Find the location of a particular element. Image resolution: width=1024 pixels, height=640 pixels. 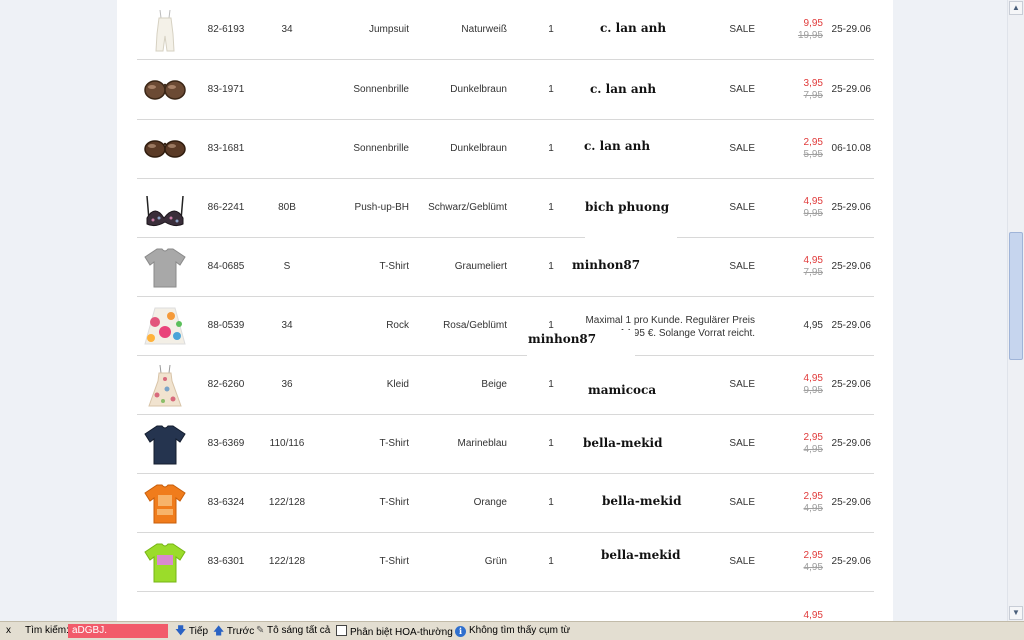

article-number: 83-6369 is located at coordinates (226, 443).